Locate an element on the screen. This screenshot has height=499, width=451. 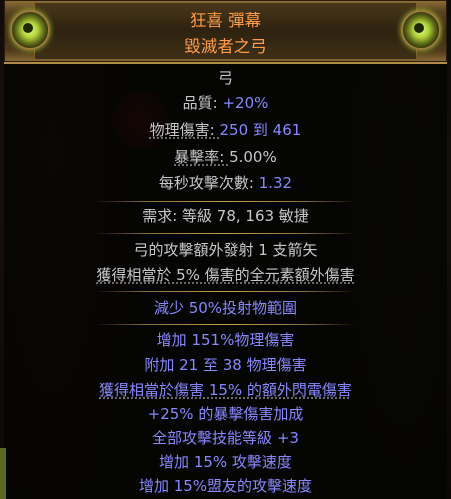
implicit-mod-2: 獲得相當於 5% 傷害的全元素額外傷害 is located at coordinates (225, 275).